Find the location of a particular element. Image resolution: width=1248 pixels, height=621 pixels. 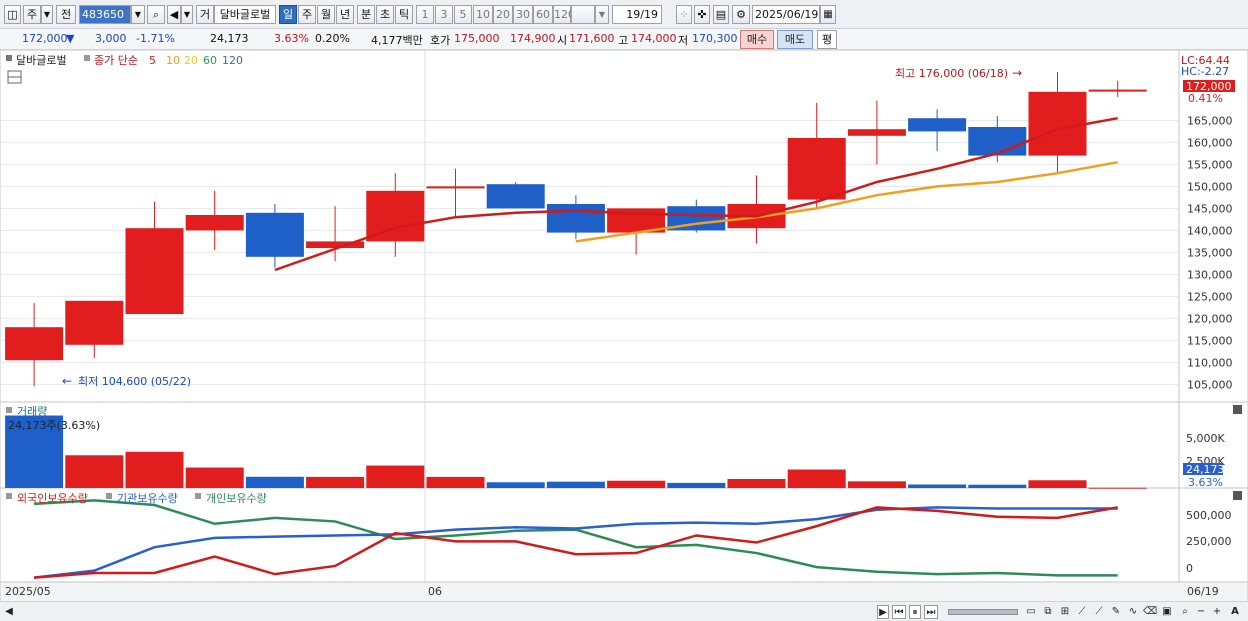

scroll-left-icon: ◀ is located at coordinates (9, 612).